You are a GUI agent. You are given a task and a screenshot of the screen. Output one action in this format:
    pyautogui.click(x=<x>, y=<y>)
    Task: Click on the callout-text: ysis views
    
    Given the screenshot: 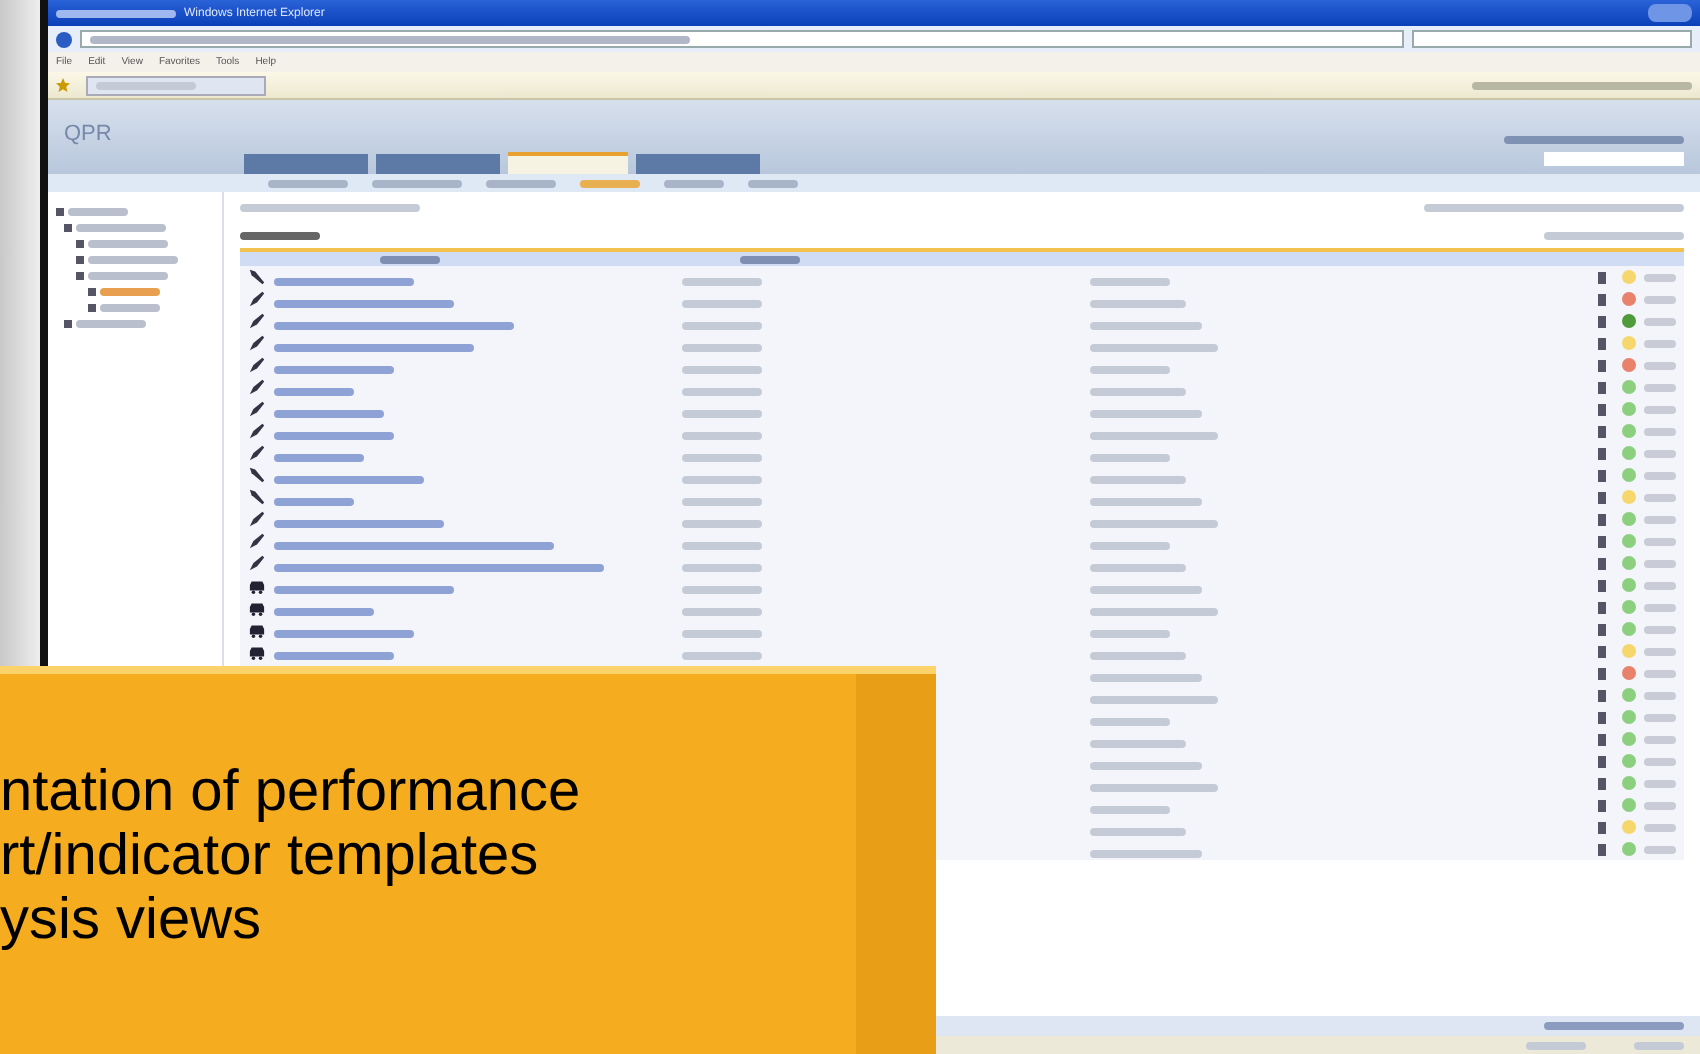 What is the action you would take?
    pyautogui.click(x=132, y=920)
    